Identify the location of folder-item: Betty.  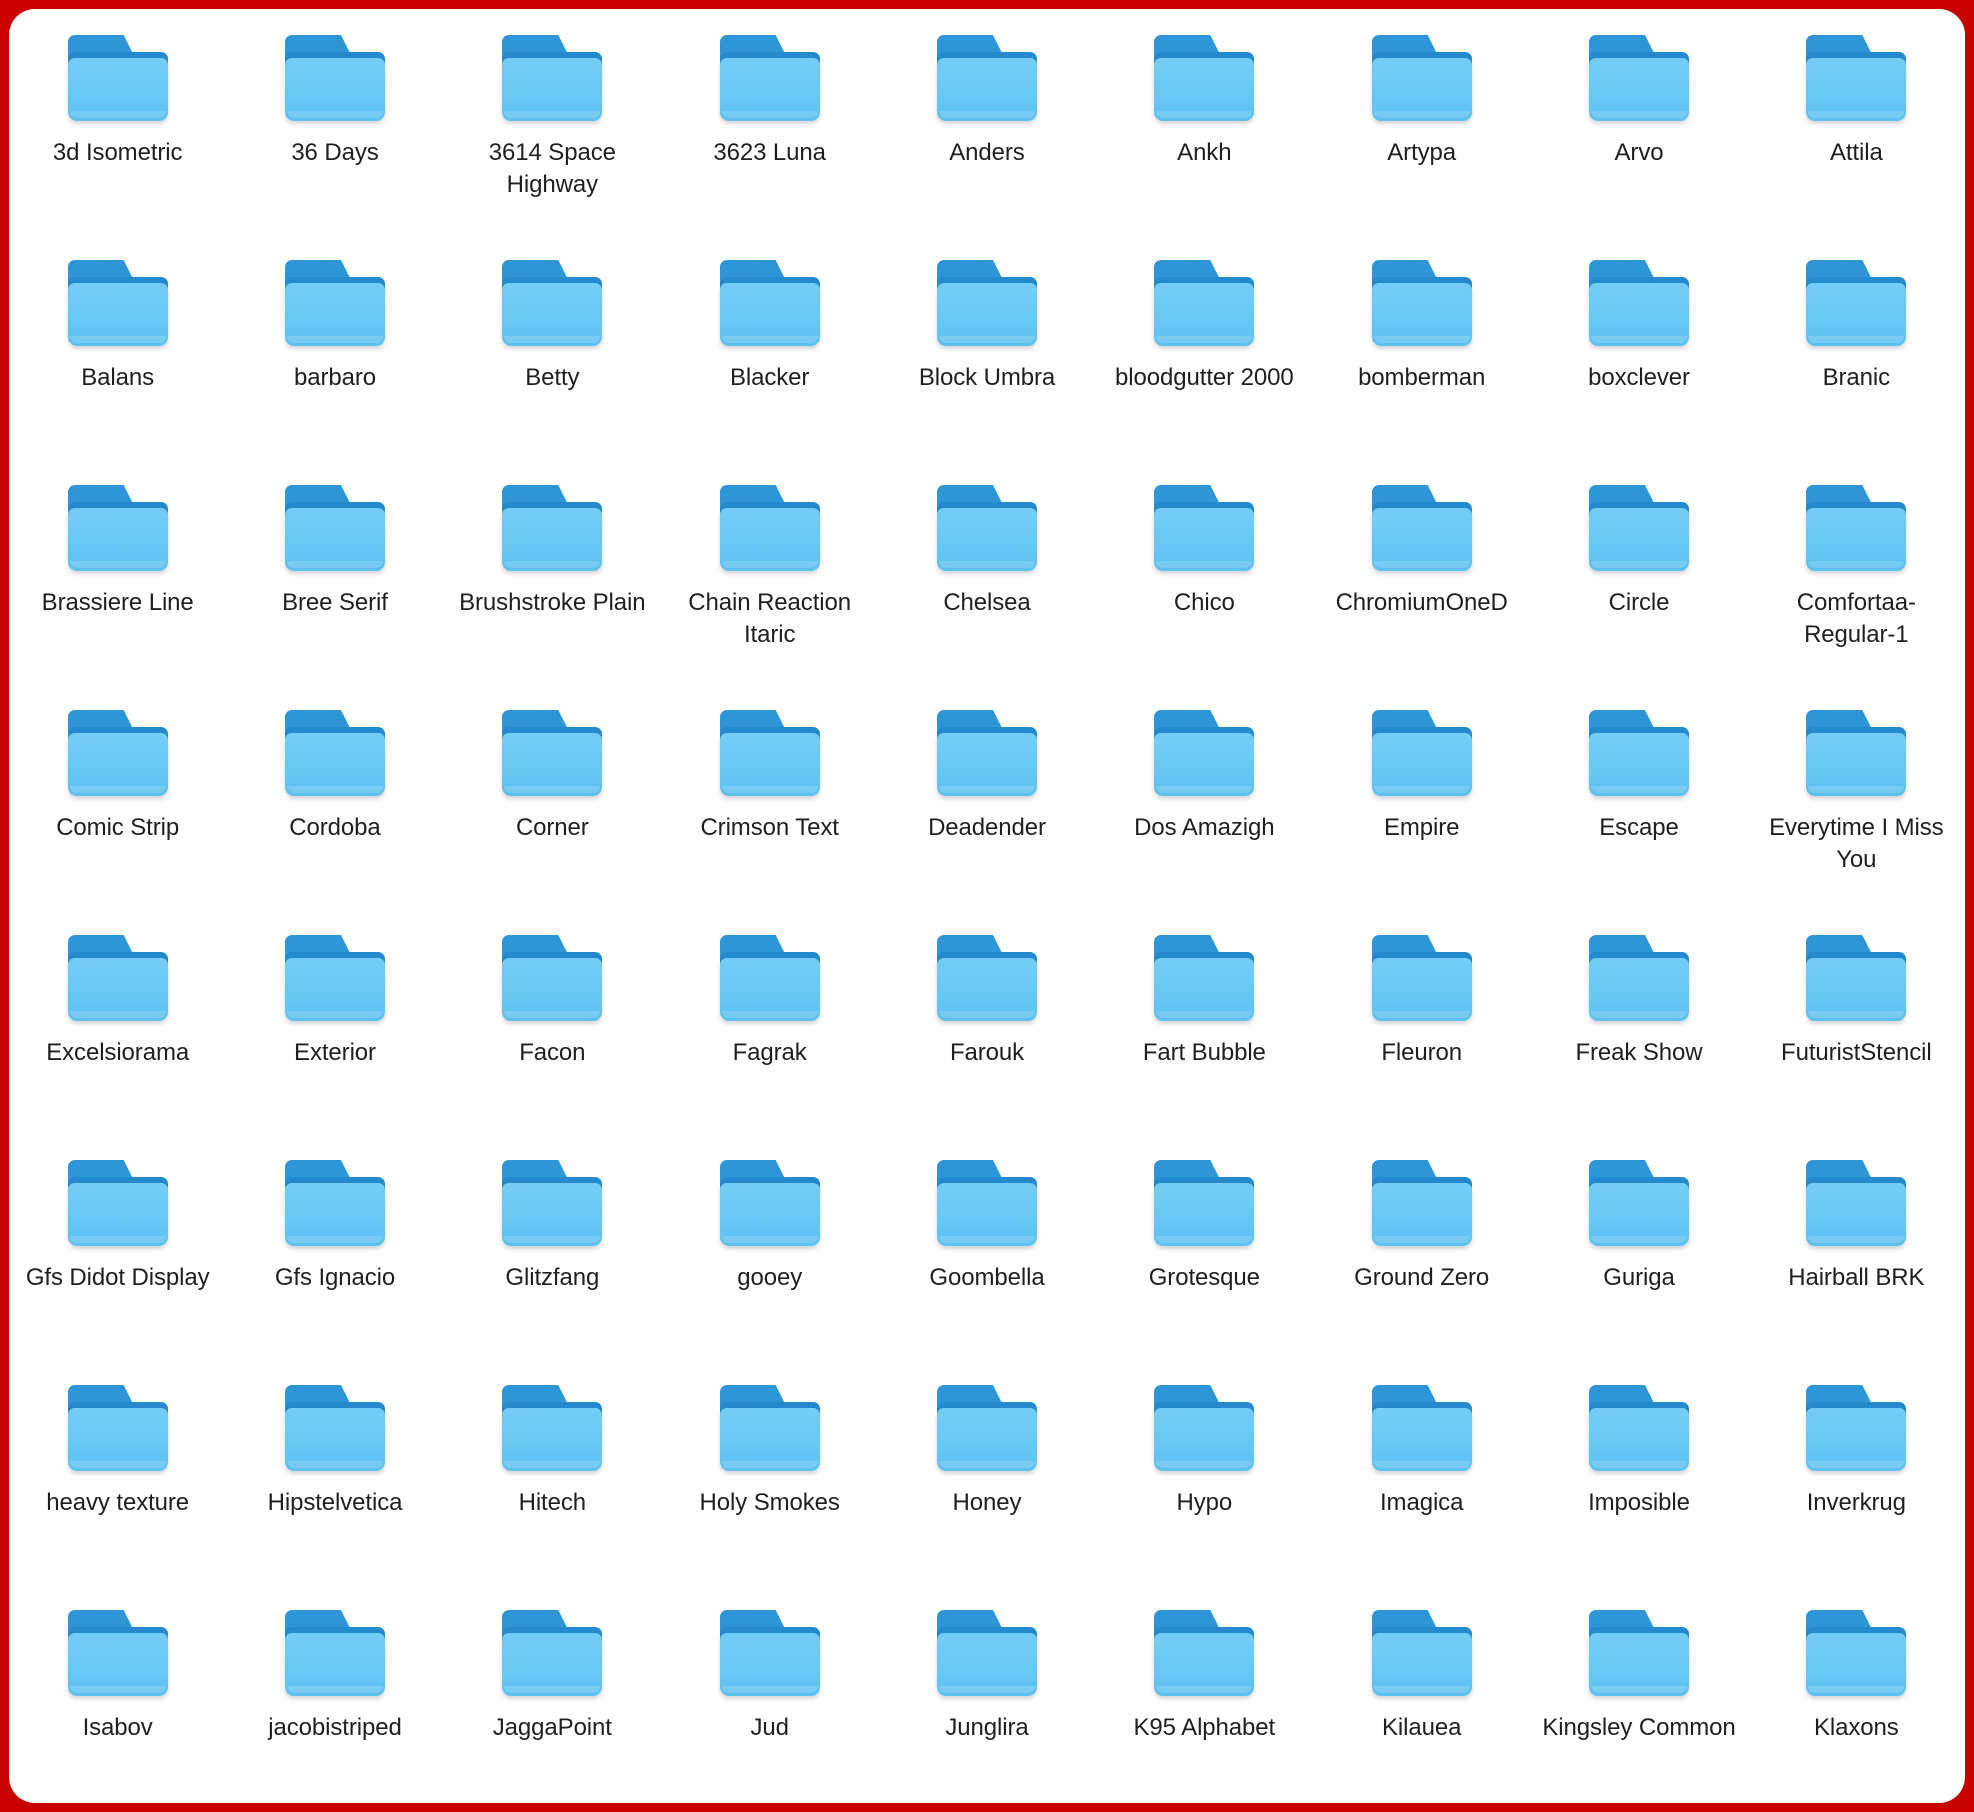
(552, 362).